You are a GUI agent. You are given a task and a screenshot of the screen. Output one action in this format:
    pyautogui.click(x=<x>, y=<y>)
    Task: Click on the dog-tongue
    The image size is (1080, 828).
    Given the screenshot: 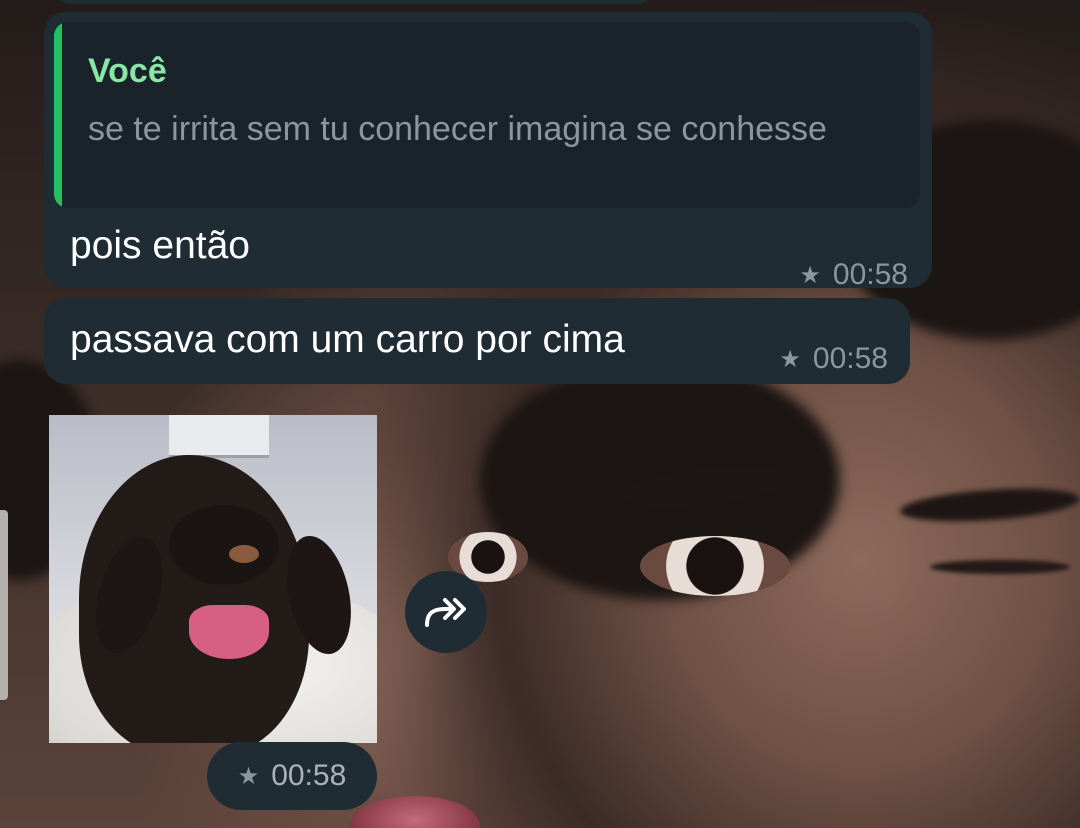 What is the action you would take?
    pyautogui.click(x=229, y=632)
    